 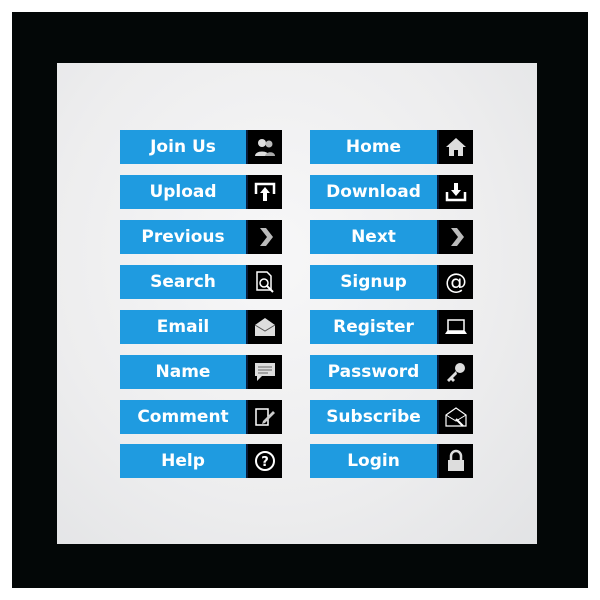 What do you see at coordinates (455, 372) in the screenshot?
I see `key-icon` at bounding box center [455, 372].